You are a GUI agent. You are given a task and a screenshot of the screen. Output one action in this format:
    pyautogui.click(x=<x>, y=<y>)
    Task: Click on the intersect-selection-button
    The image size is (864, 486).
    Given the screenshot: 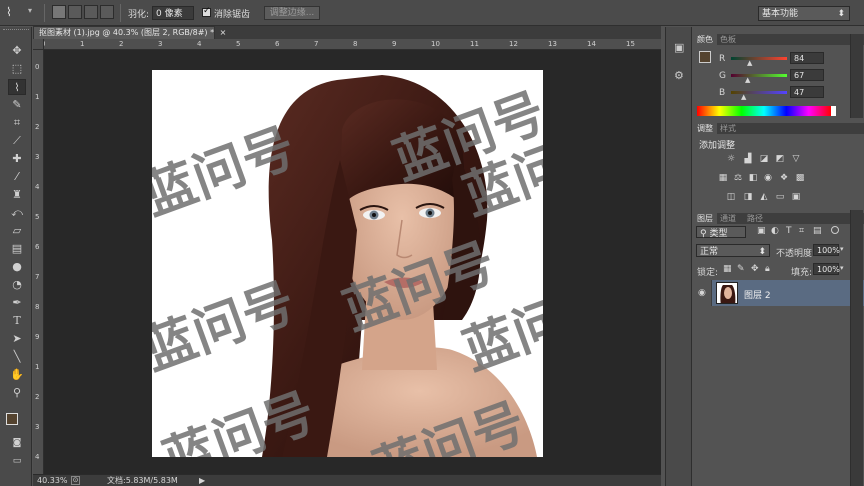 What is the action you would take?
    pyautogui.click(x=107, y=12)
    